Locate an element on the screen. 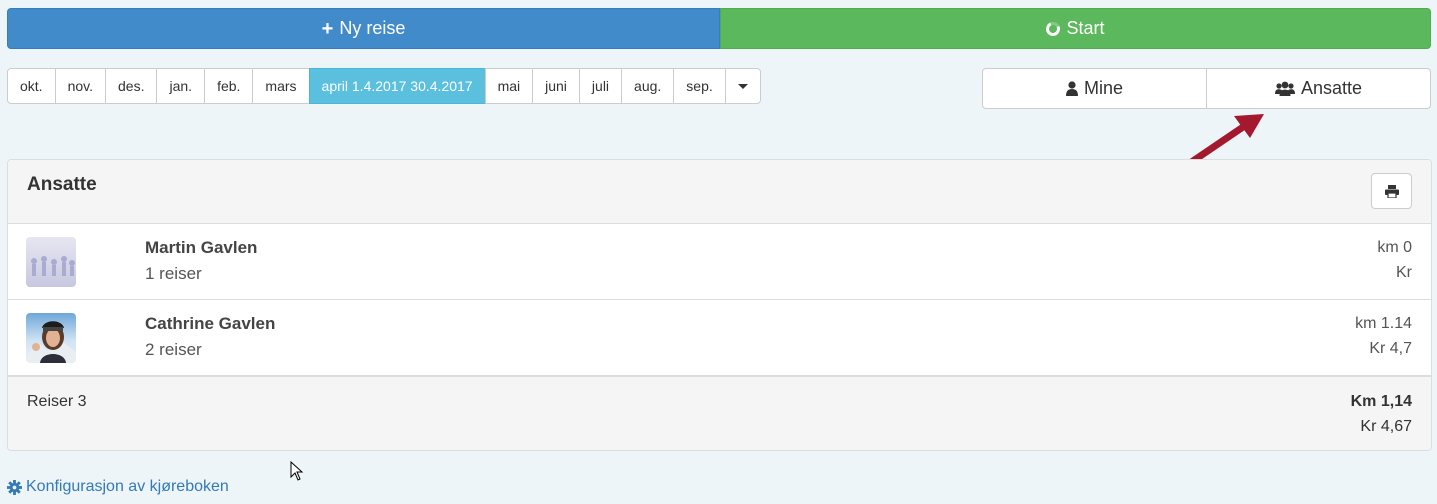  user-icon is located at coordinates (1071, 88).